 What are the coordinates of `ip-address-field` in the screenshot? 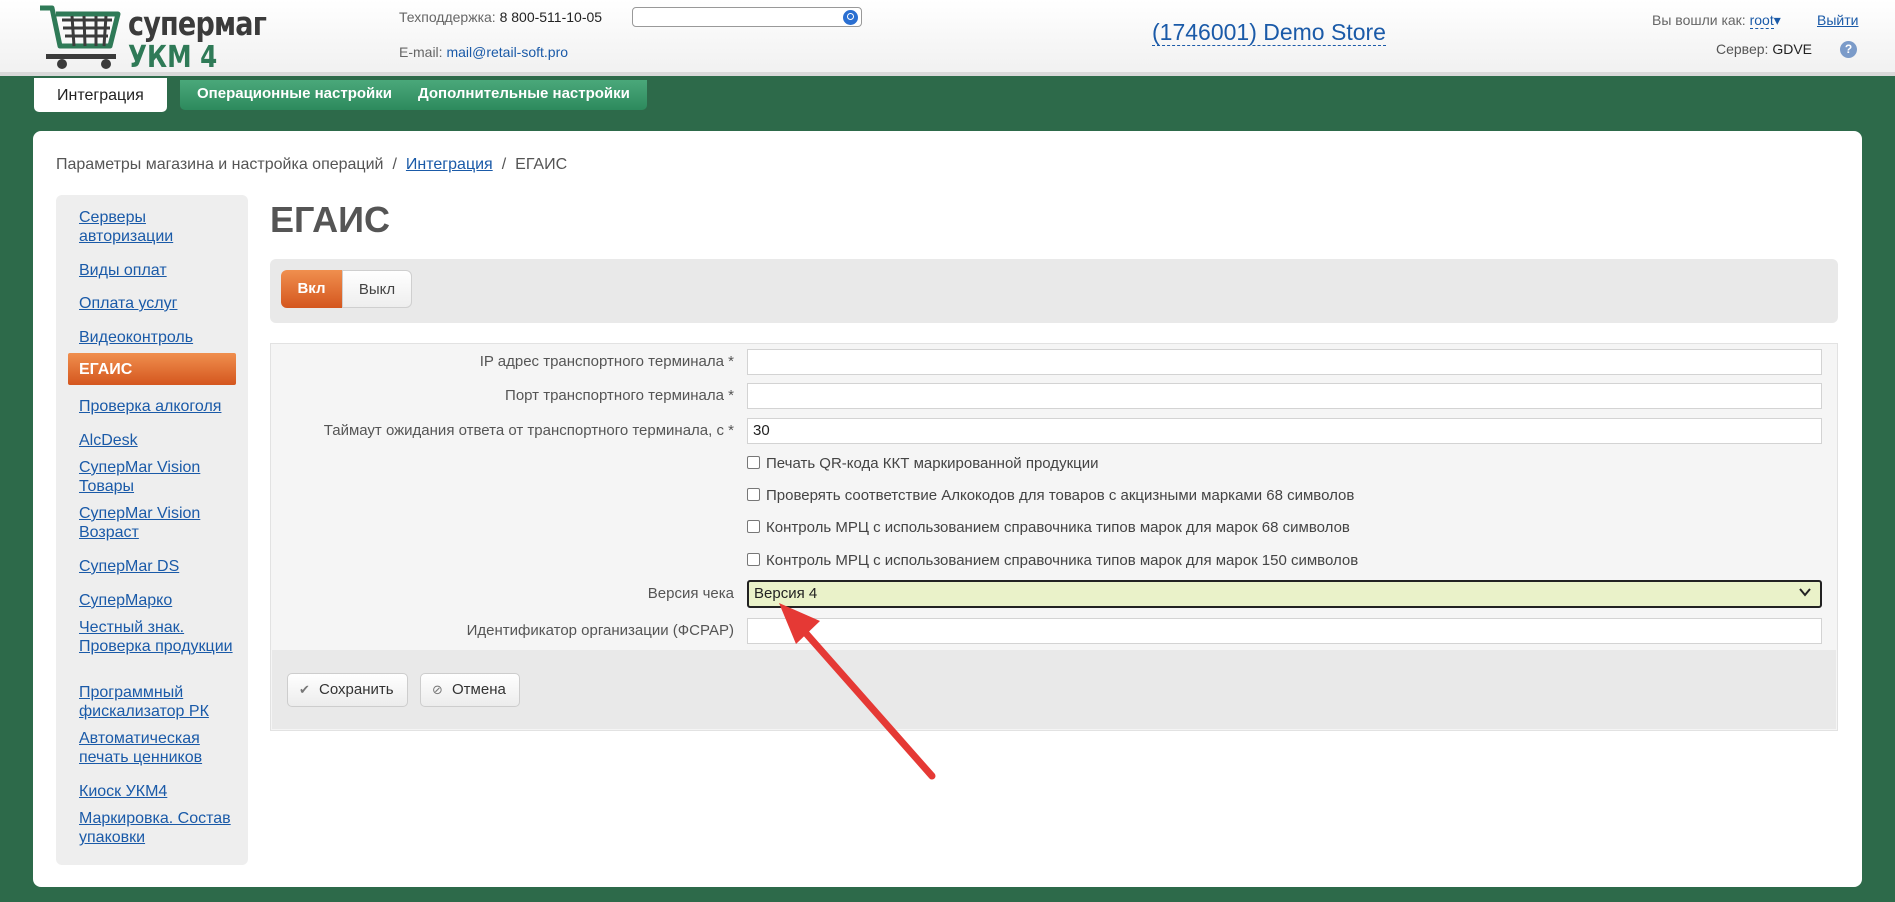 It's located at (1284, 362).